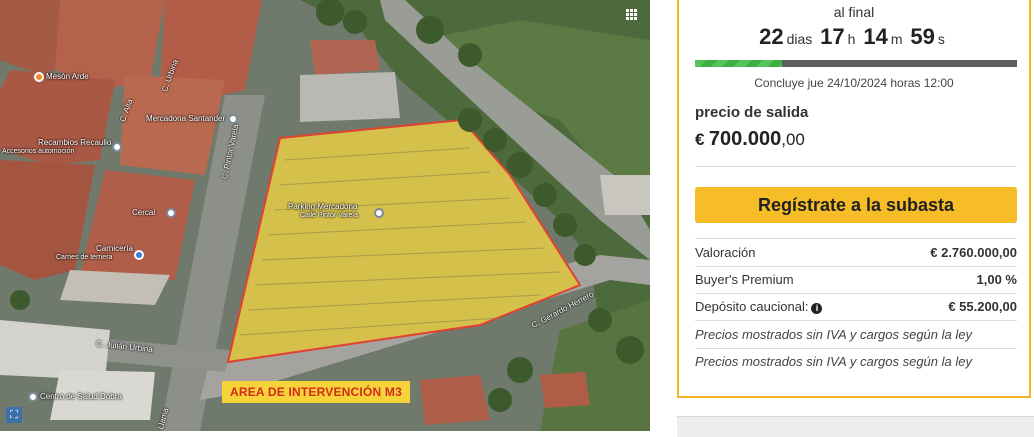 Image resolution: width=1034 pixels, height=437 pixels. What do you see at coordinates (143, 212) in the screenshot?
I see `cecal-label: Cercal` at bounding box center [143, 212].